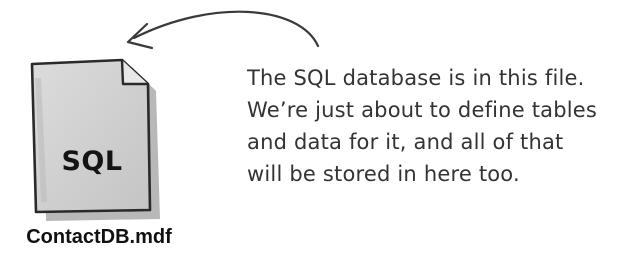 This screenshot has height=258, width=633. I want to click on annotation-line: We’re just about to define tables, so click(422, 110).